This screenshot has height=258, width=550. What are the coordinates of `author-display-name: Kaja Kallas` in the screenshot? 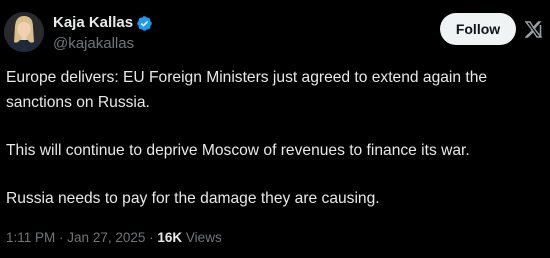 It's located at (93, 23).